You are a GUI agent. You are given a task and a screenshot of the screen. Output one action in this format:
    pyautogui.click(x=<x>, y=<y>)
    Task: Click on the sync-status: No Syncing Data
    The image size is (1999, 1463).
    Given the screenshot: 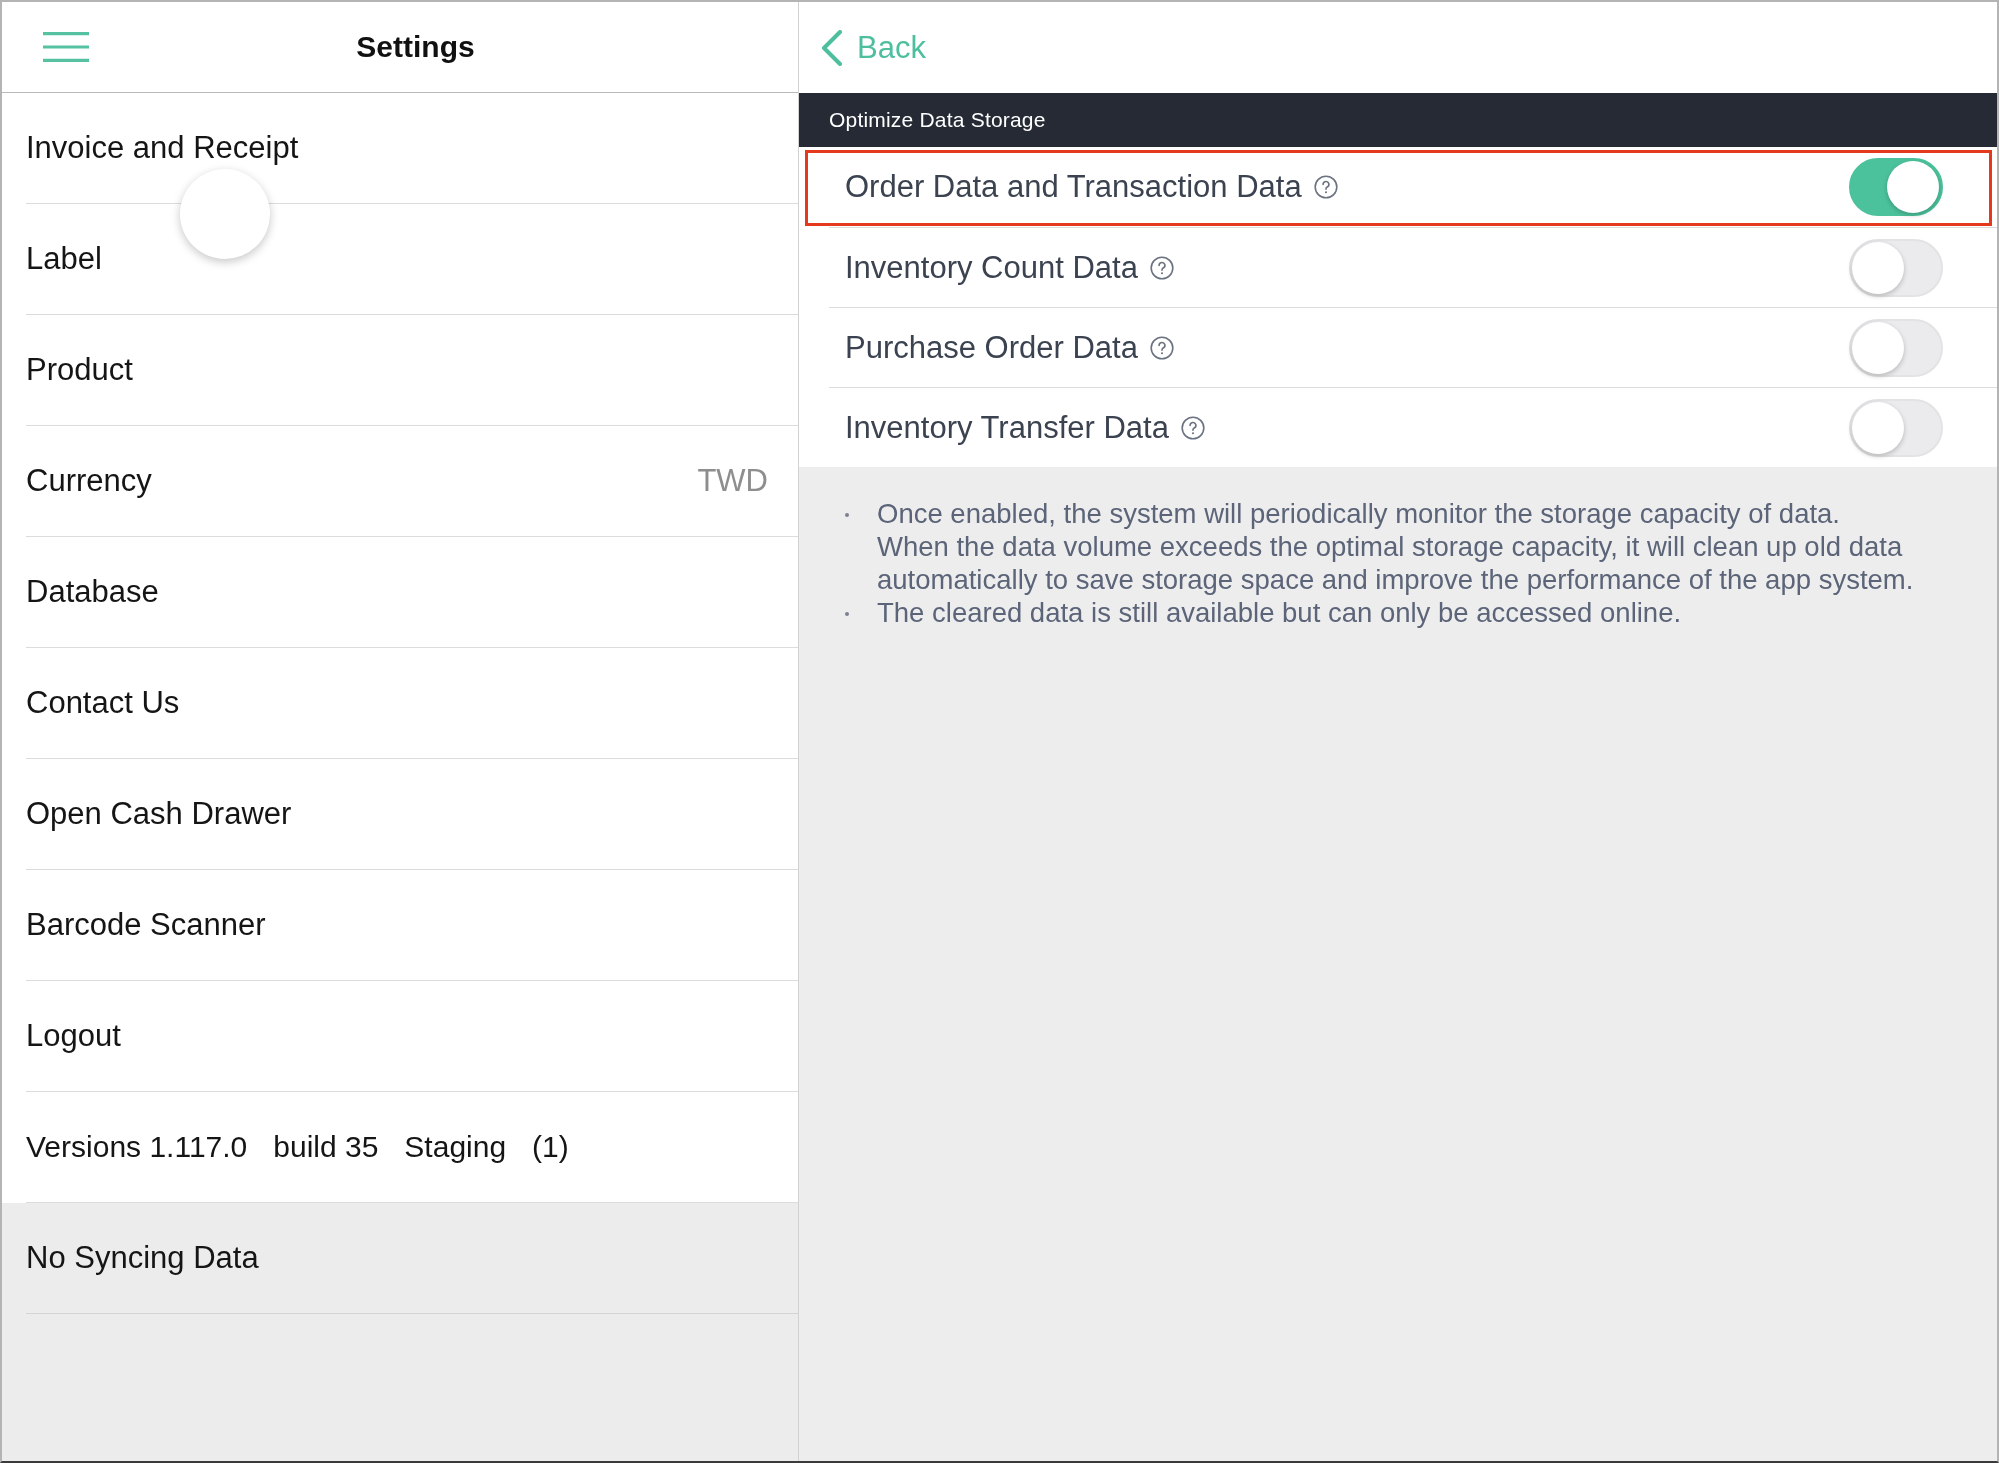 What is the action you would take?
    pyautogui.click(x=142, y=1258)
    